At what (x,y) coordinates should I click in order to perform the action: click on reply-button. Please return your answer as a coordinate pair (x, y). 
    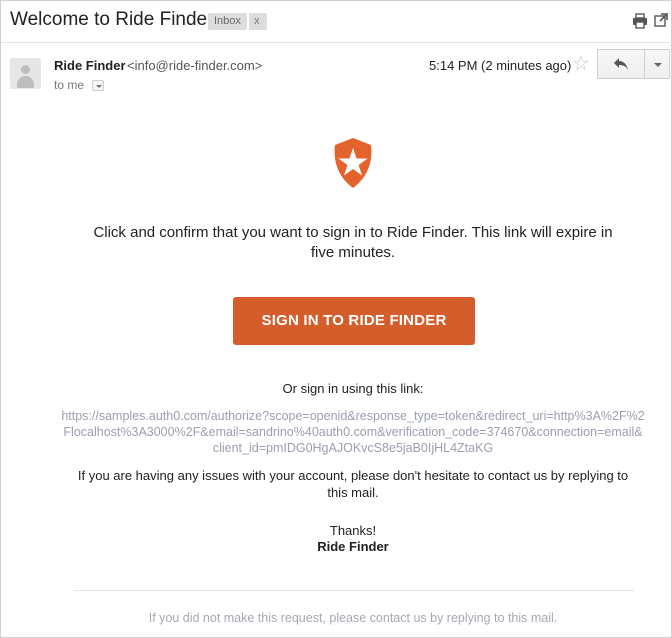
    Looking at the image, I should click on (621, 64).